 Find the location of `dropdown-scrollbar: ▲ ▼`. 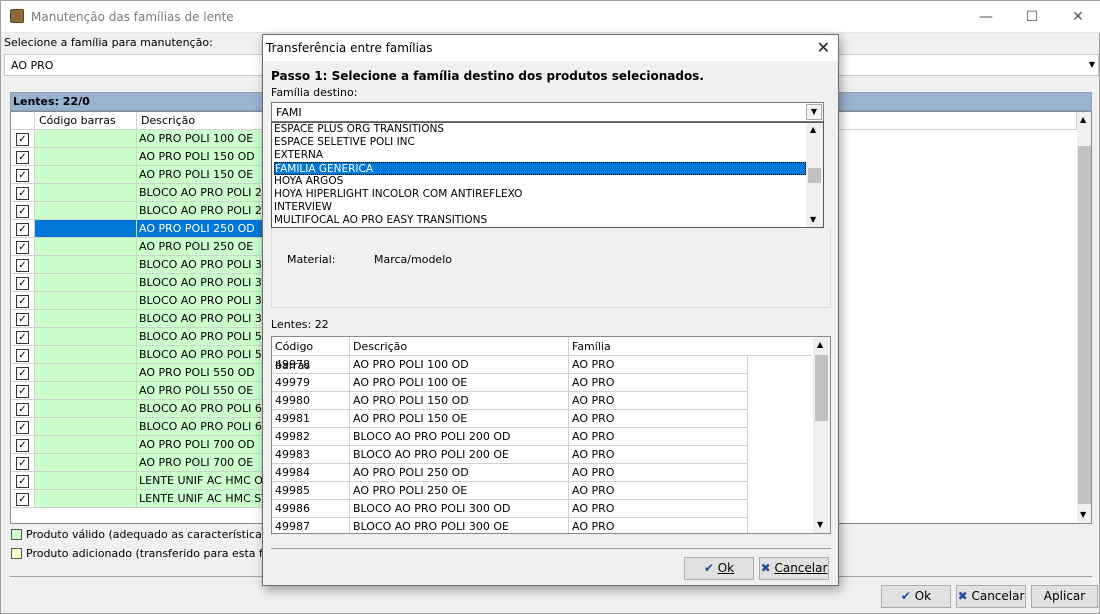

dropdown-scrollbar: ▲ ▼ is located at coordinates (814, 175).